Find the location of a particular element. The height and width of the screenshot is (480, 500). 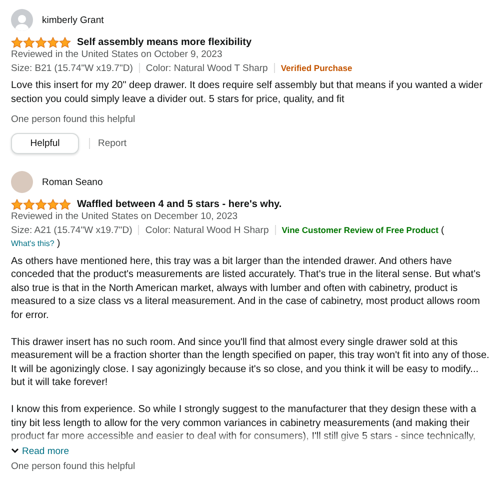

review-date: Reviewed in the United States on October 9, 2023 is located at coordinates (117, 55).